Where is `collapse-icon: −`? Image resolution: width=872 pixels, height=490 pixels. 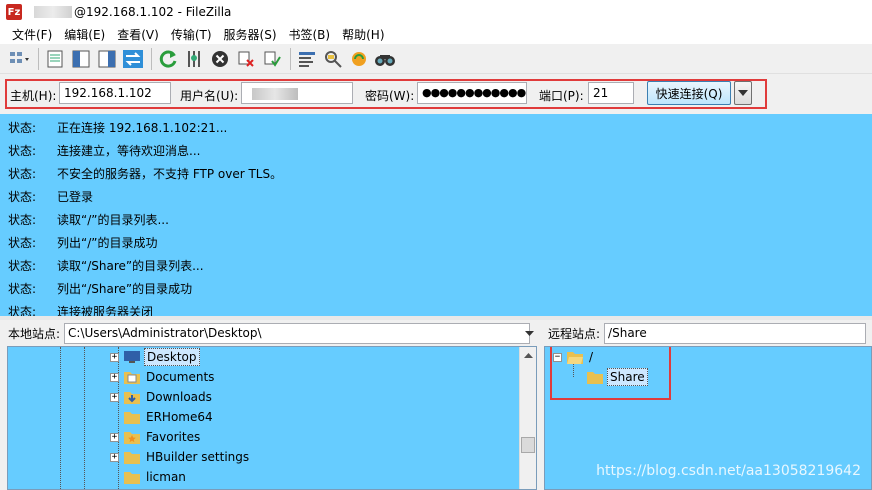 collapse-icon: − is located at coordinates (557, 357).